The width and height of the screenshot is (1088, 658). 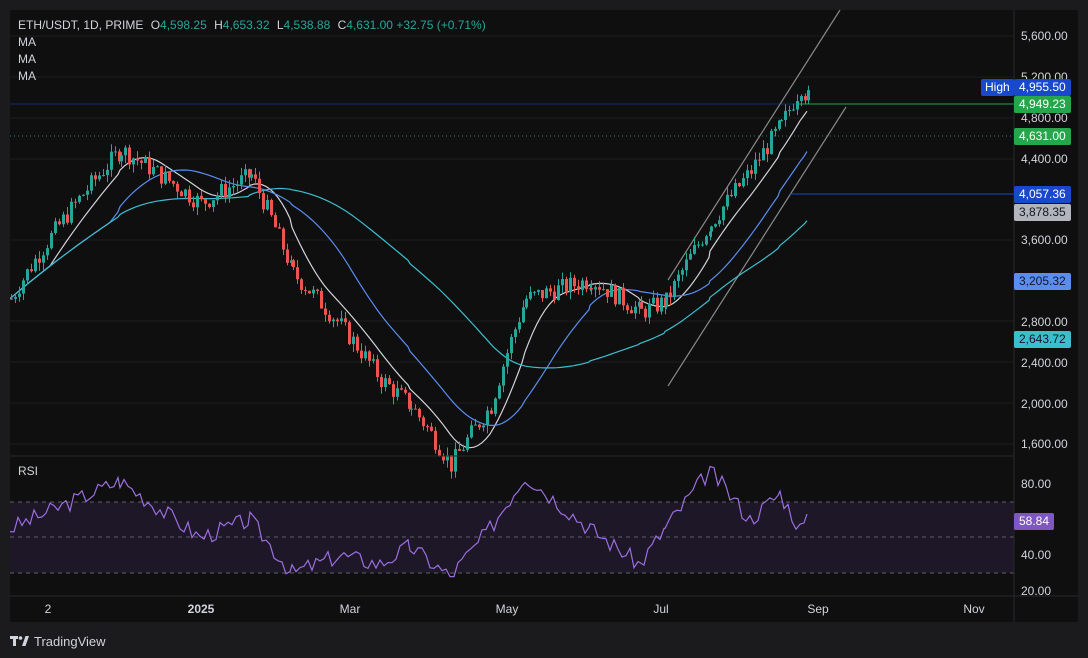 What do you see at coordinates (28, 471) in the screenshot?
I see `rsi-label: RSI` at bounding box center [28, 471].